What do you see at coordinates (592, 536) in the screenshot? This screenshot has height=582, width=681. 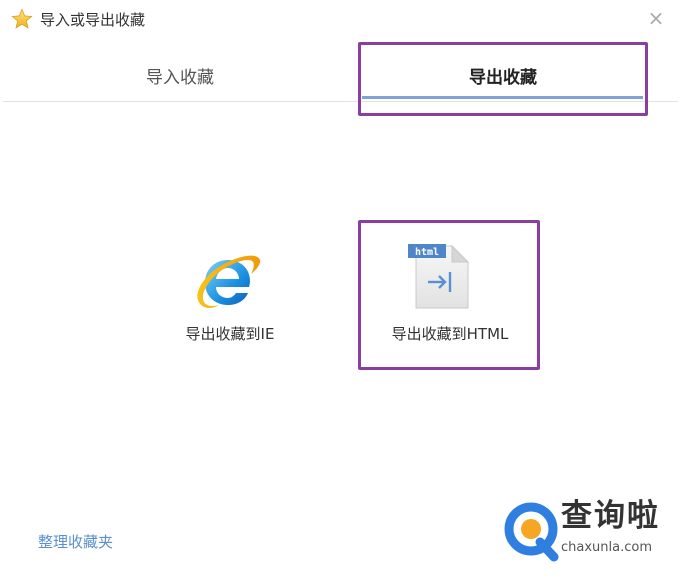 I see `watermark-logo: 查询啦 chaxunla.com` at bounding box center [592, 536].